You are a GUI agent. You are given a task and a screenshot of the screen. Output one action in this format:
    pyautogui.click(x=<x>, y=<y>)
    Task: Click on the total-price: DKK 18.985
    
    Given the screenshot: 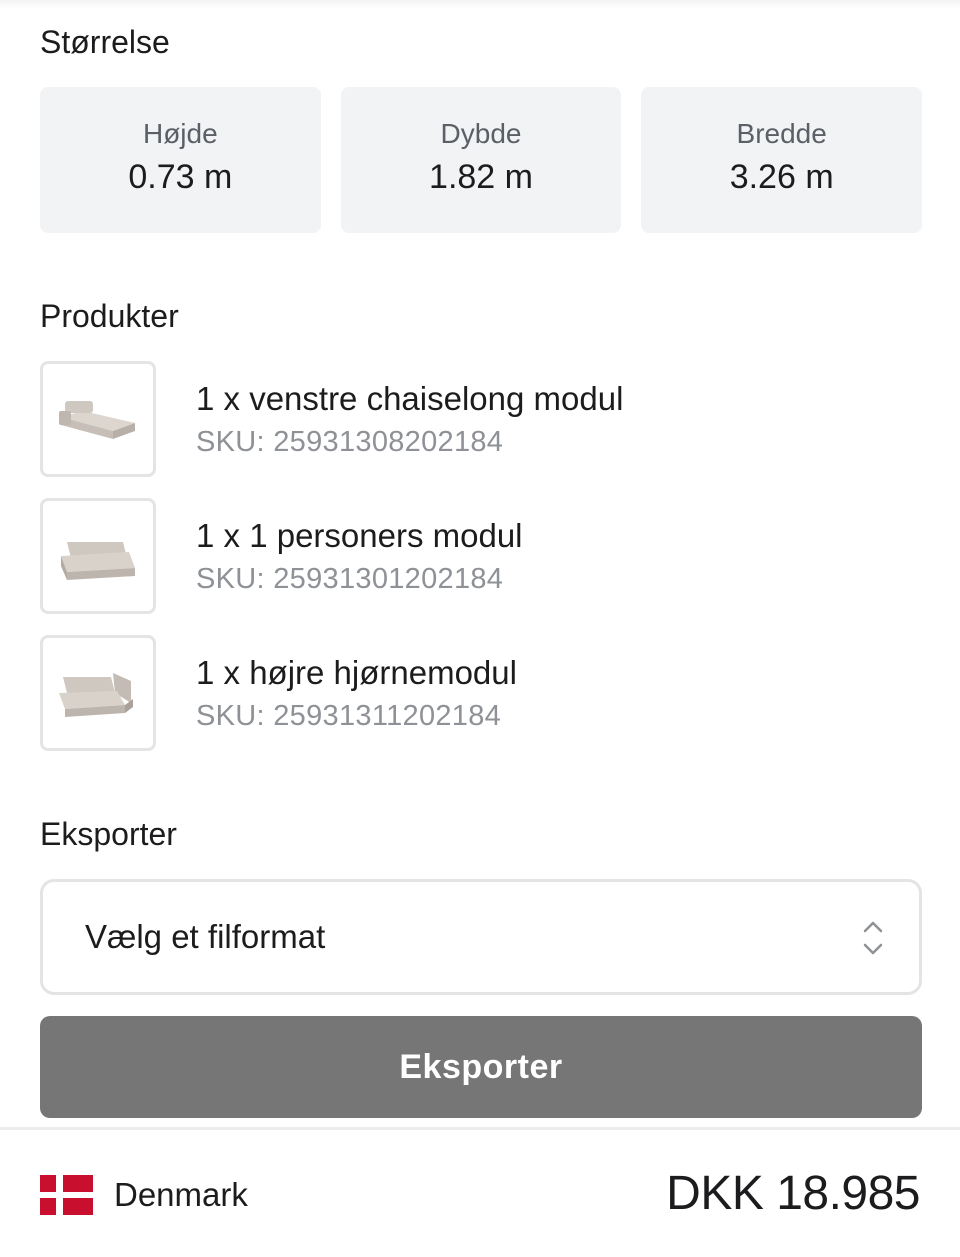 What is the action you would take?
    pyautogui.click(x=793, y=1193)
    